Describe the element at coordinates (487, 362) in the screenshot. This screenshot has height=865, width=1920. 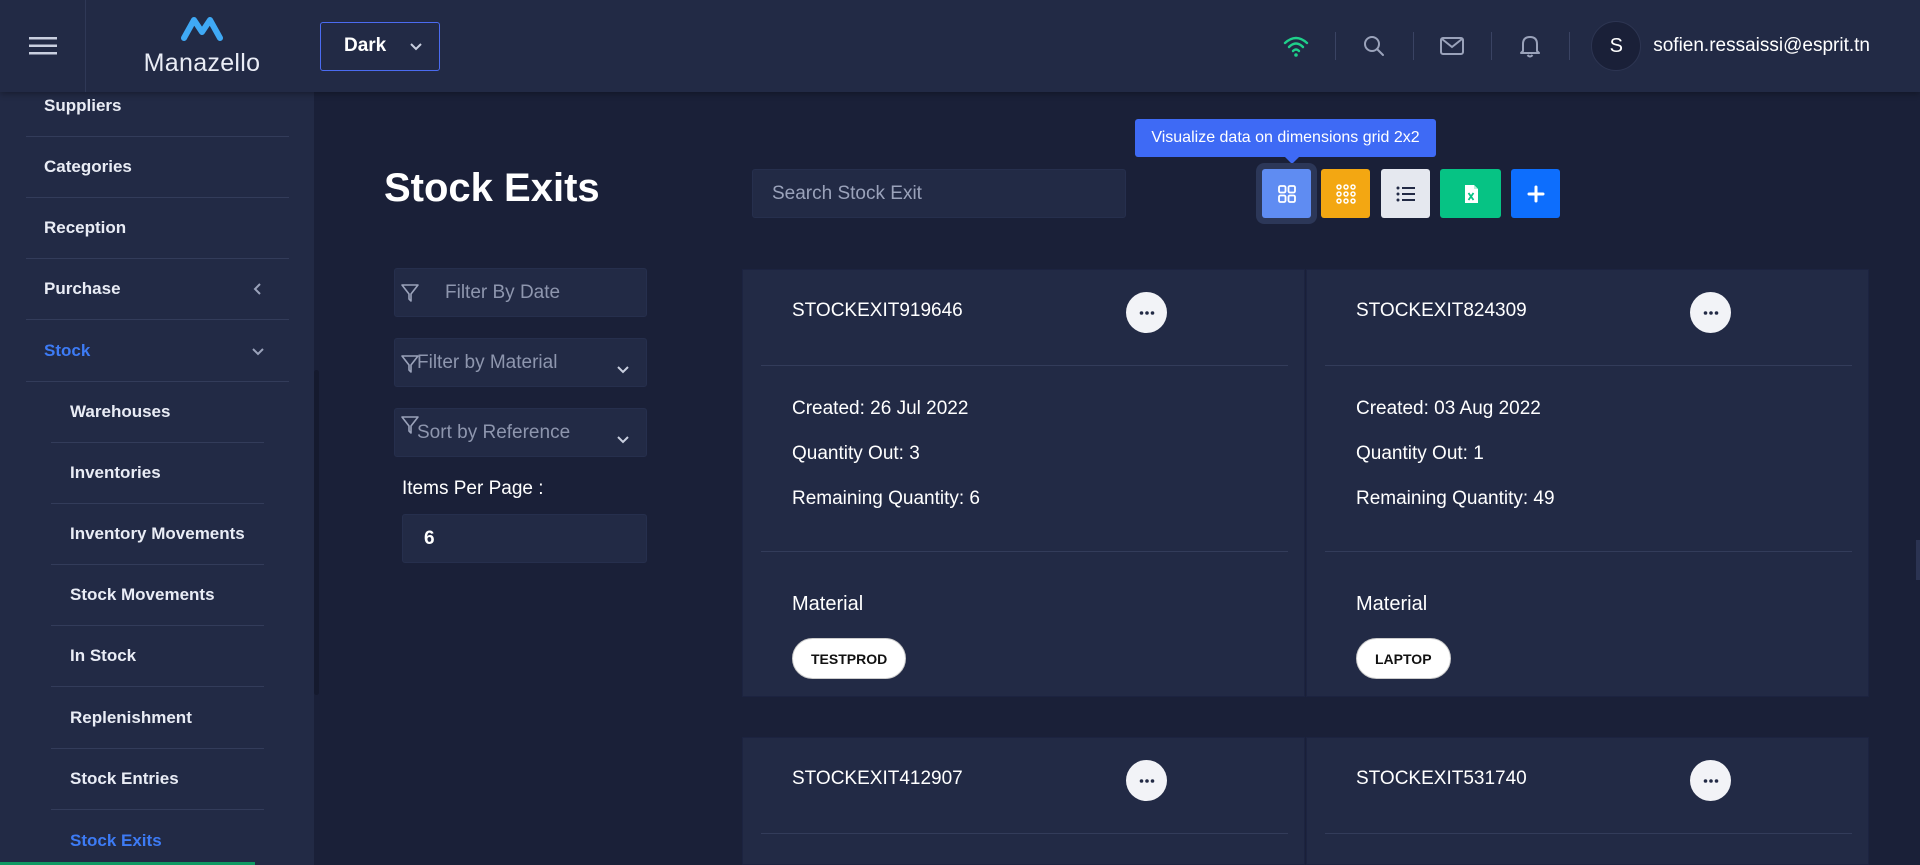
I see `filter-by-material-label: Filter by Material` at that location.